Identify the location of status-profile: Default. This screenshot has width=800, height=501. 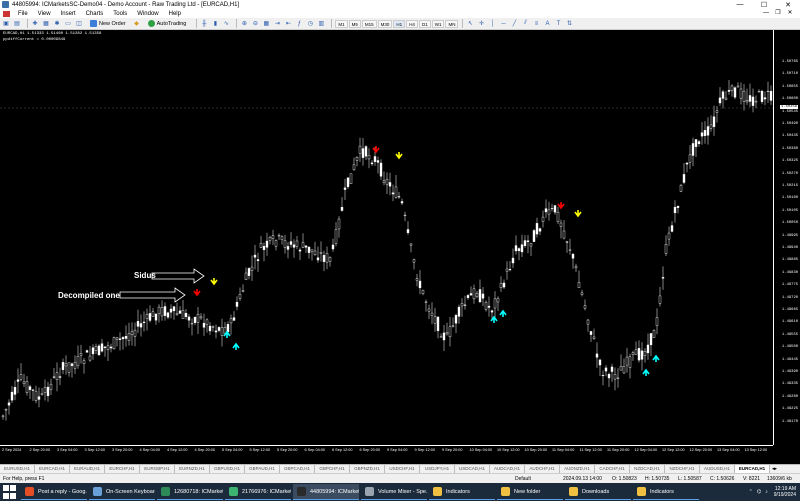
(523, 479).